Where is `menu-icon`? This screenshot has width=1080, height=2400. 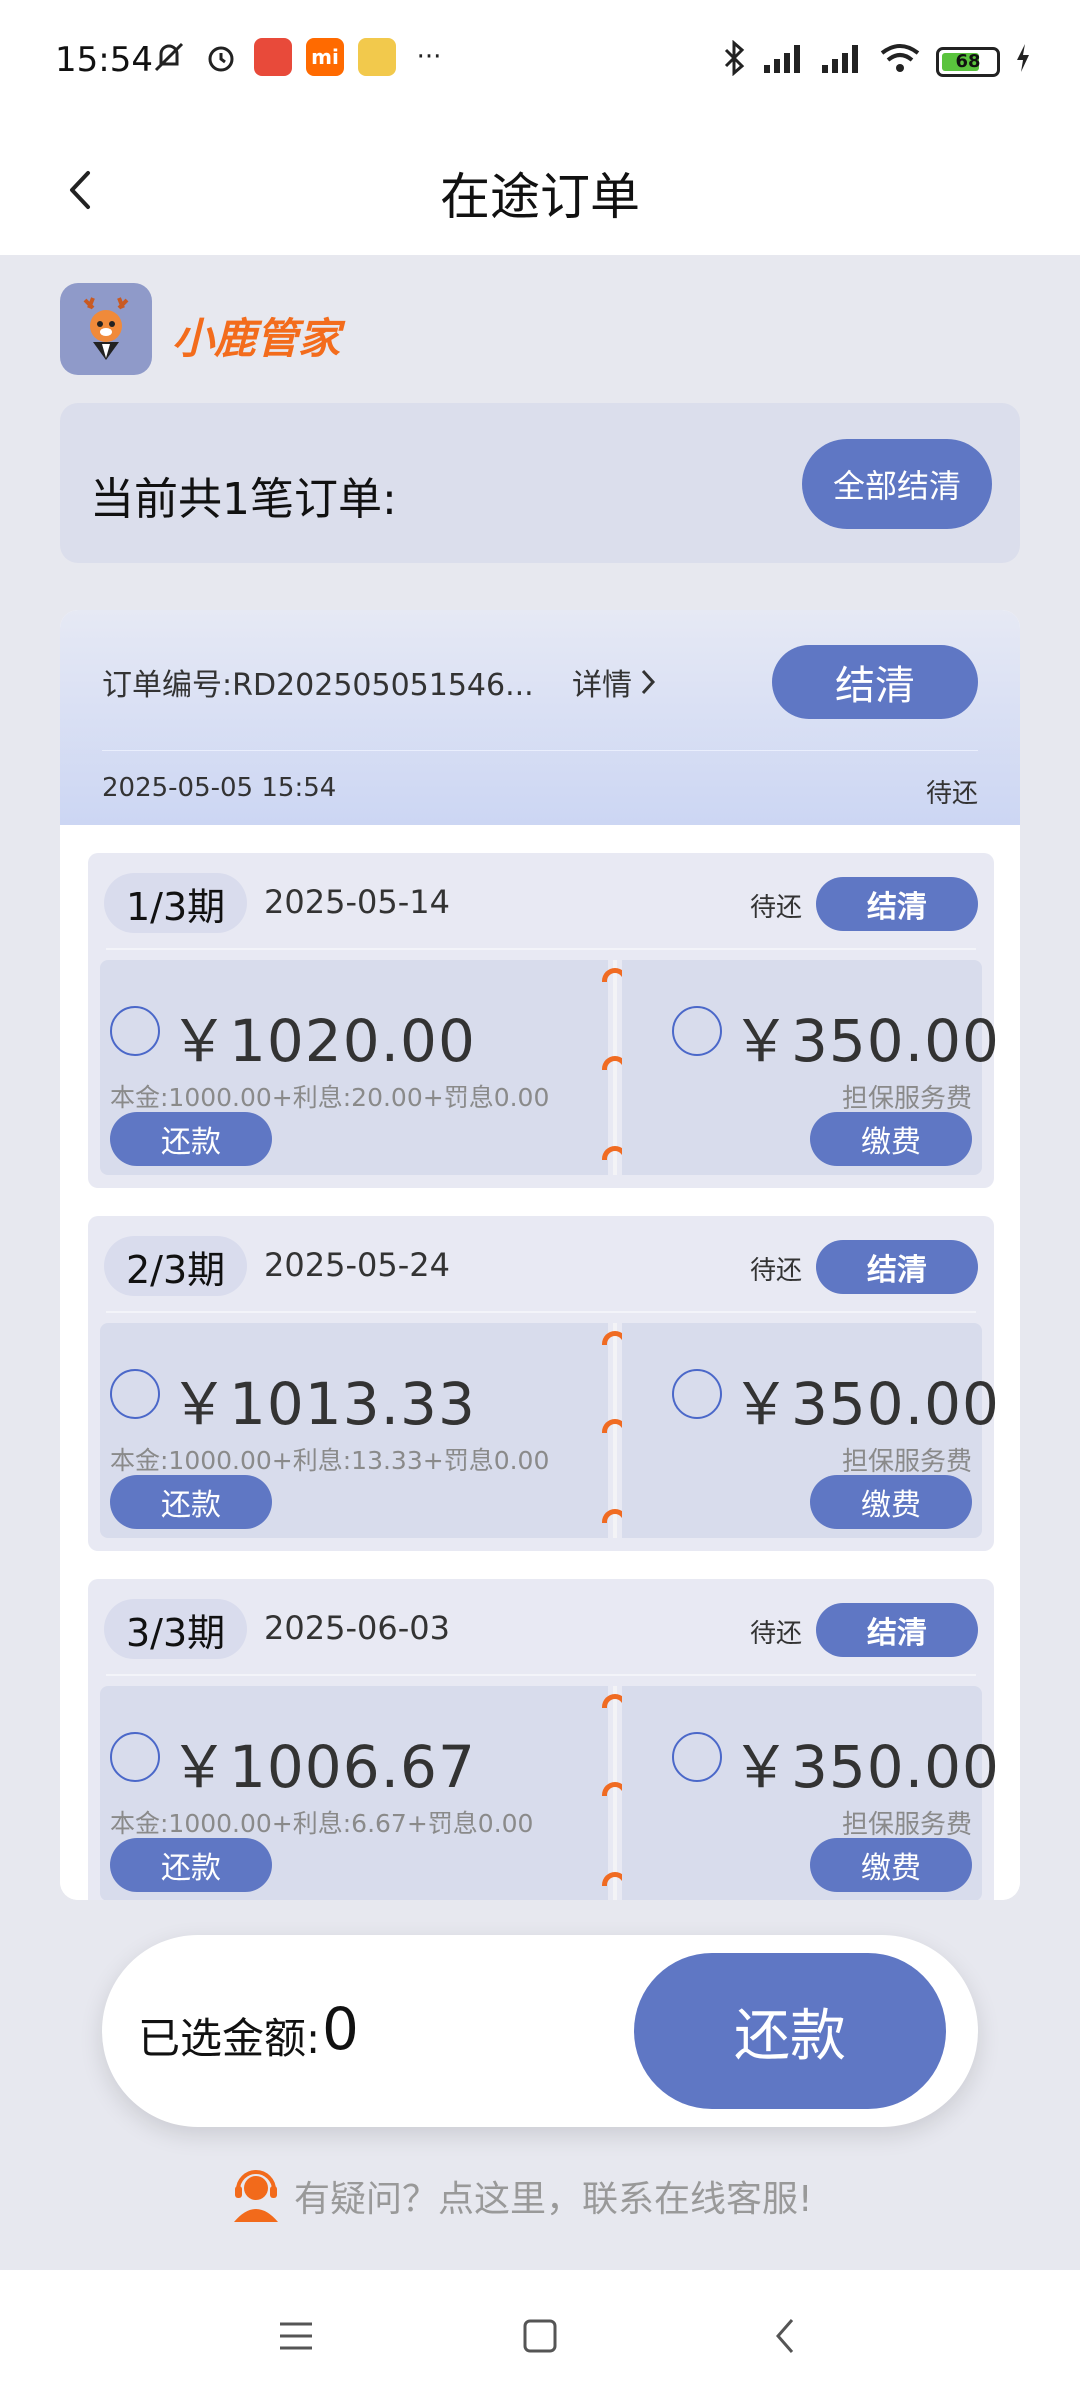 menu-icon is located at coordinates (296, 2336).